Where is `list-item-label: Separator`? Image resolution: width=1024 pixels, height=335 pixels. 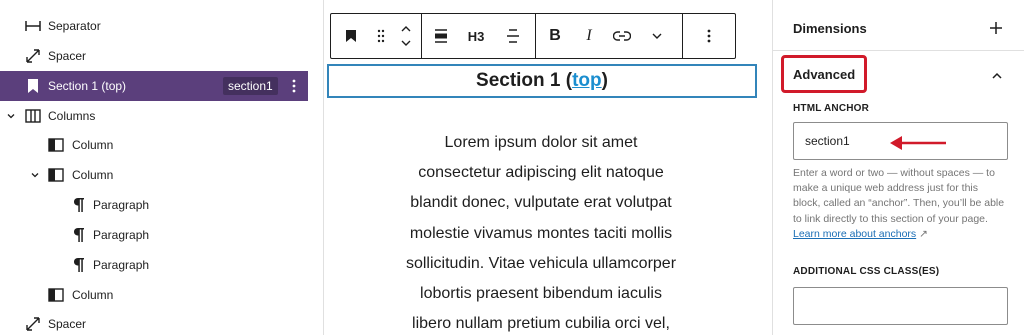 list-item-label: Separator is located at coordinates (74, 26).